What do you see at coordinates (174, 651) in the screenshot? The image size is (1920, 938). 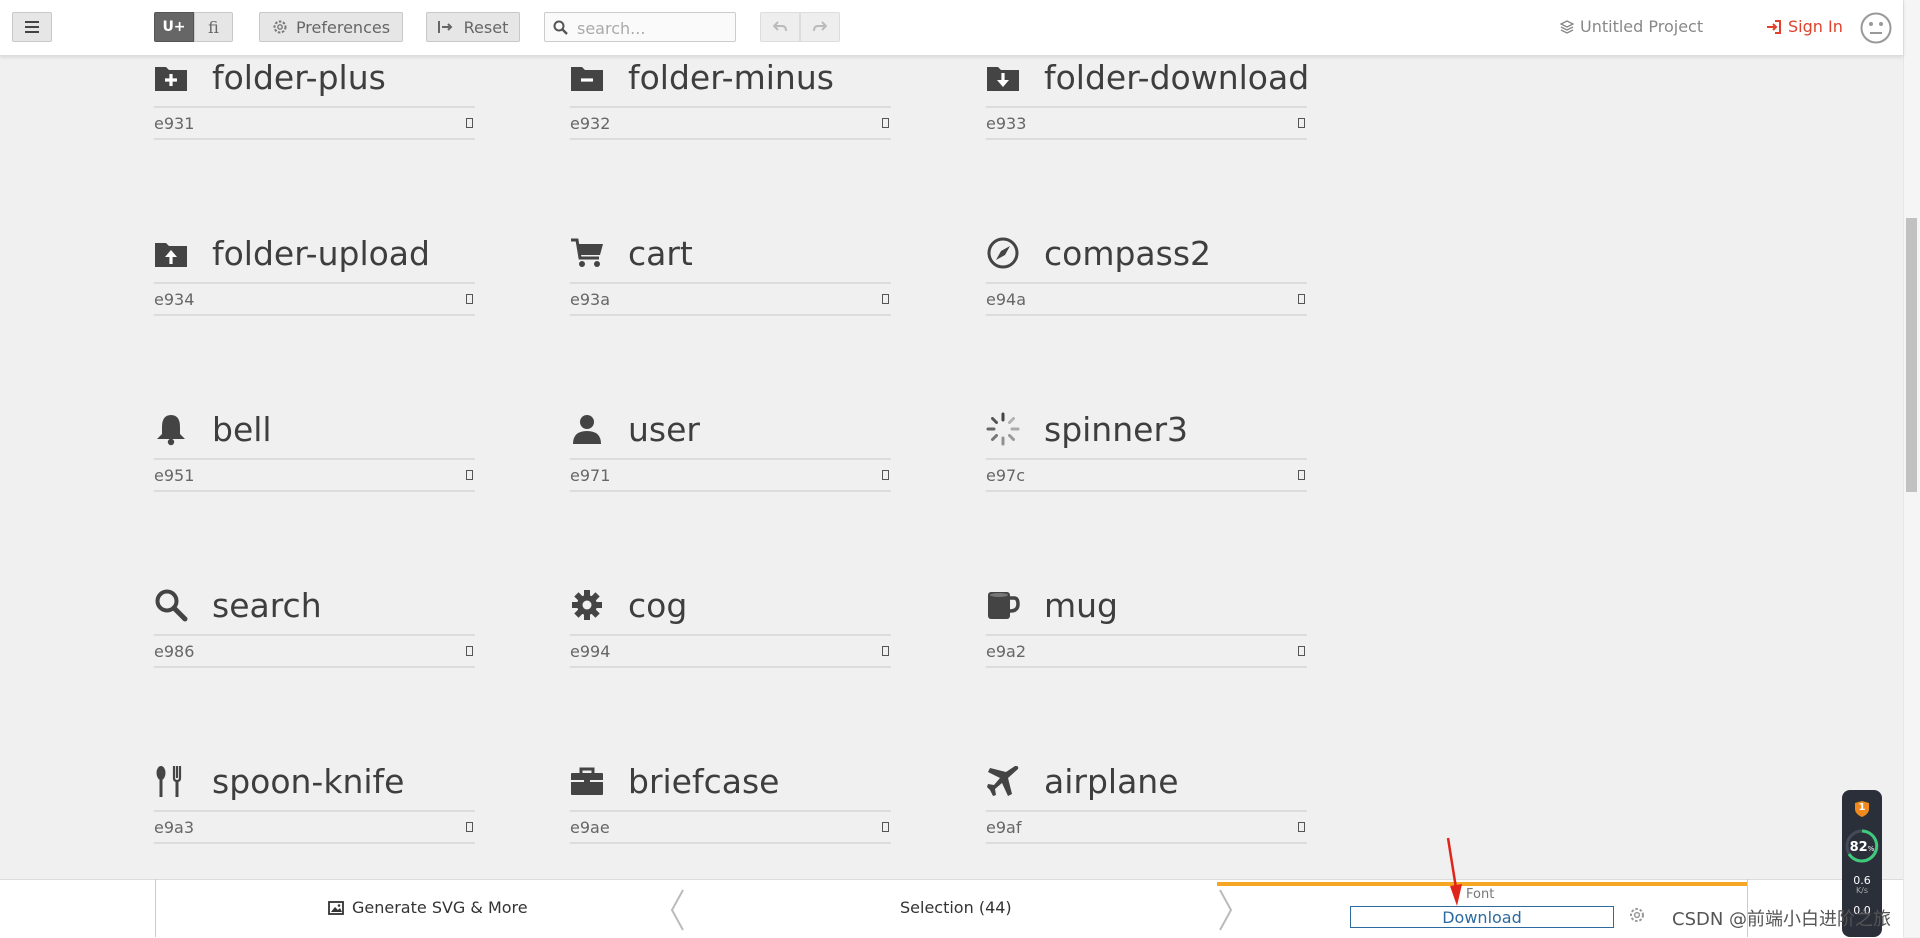 I see `glyph-code: e986` at bounding box center [174, 651].